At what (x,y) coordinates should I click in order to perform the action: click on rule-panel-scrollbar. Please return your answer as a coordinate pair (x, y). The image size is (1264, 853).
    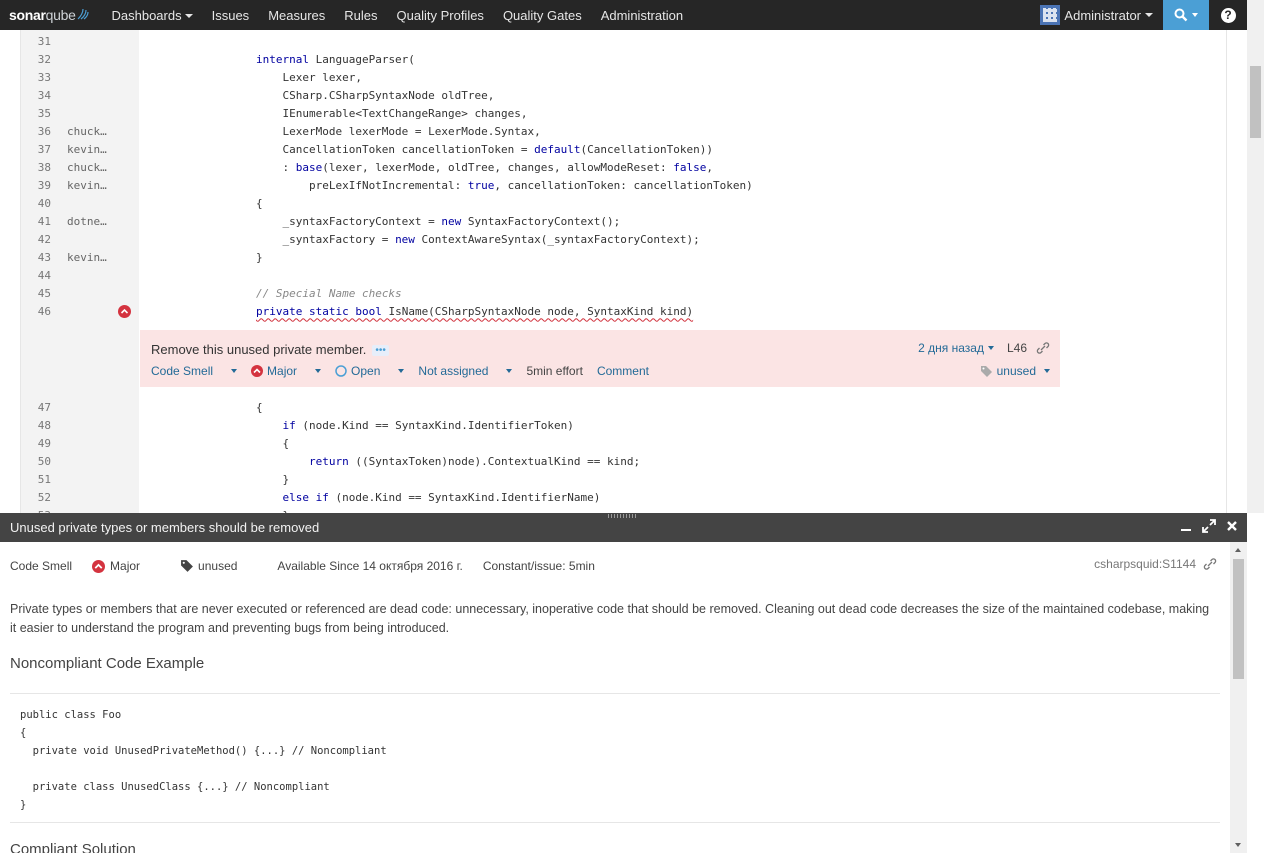
    Looking at the image, I should click on (1238, 697).